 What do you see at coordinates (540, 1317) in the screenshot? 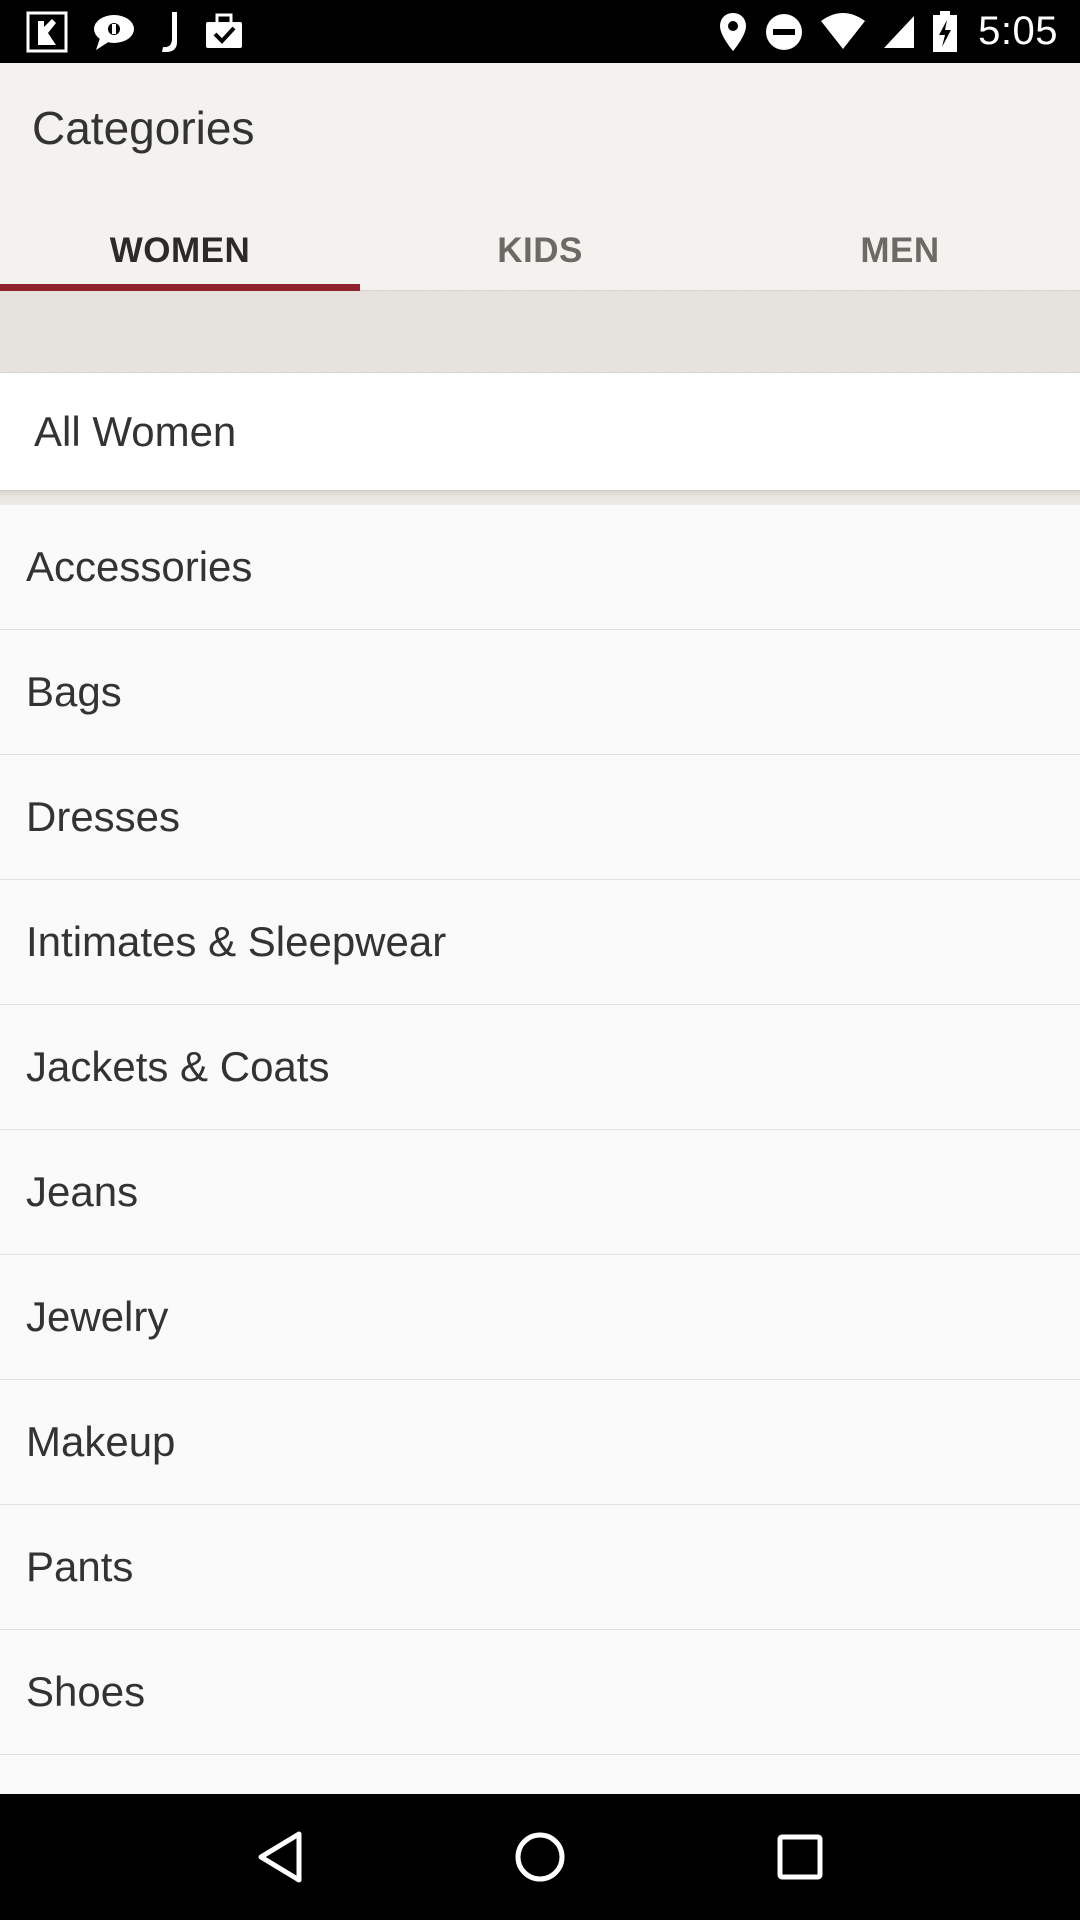
I see `list-item-jewelry: Jewelry` at bounding box center [540, 1317].